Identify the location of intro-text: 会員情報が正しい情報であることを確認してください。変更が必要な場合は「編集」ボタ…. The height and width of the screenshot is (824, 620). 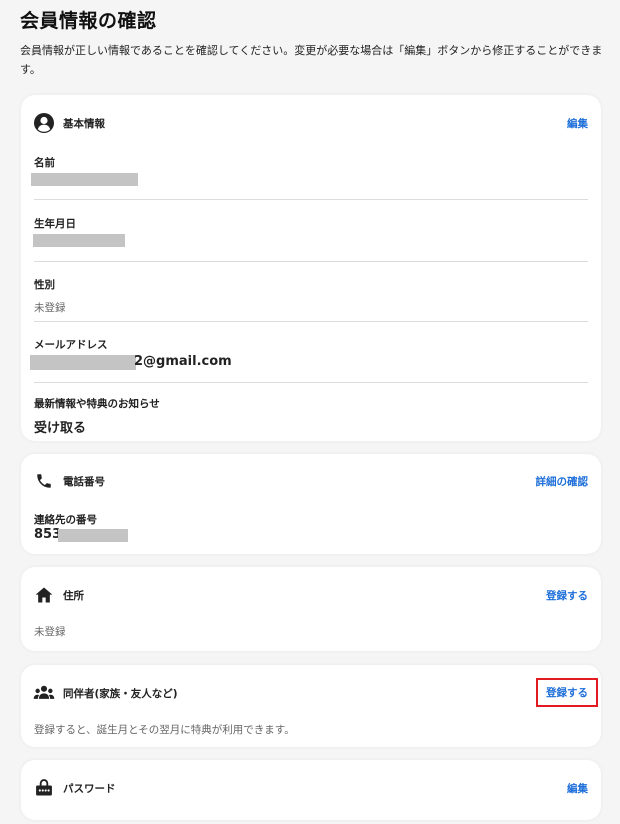
(311, 60).